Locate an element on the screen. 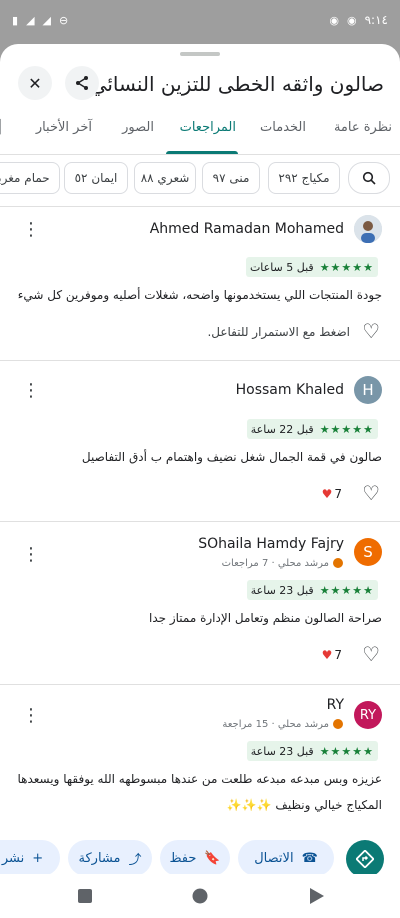  share-button is located at coordinates (82, 83).